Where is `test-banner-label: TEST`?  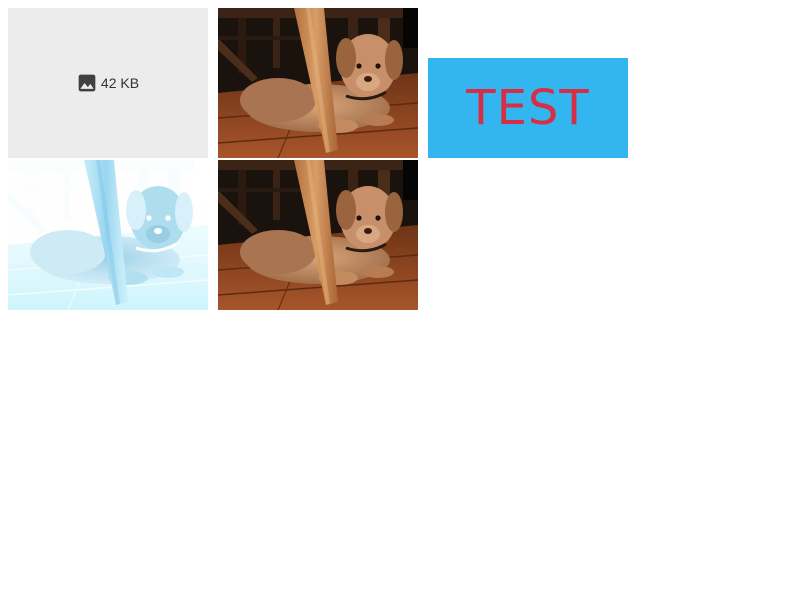 test-banner-label: TEST is located at coordinates (528, 108).